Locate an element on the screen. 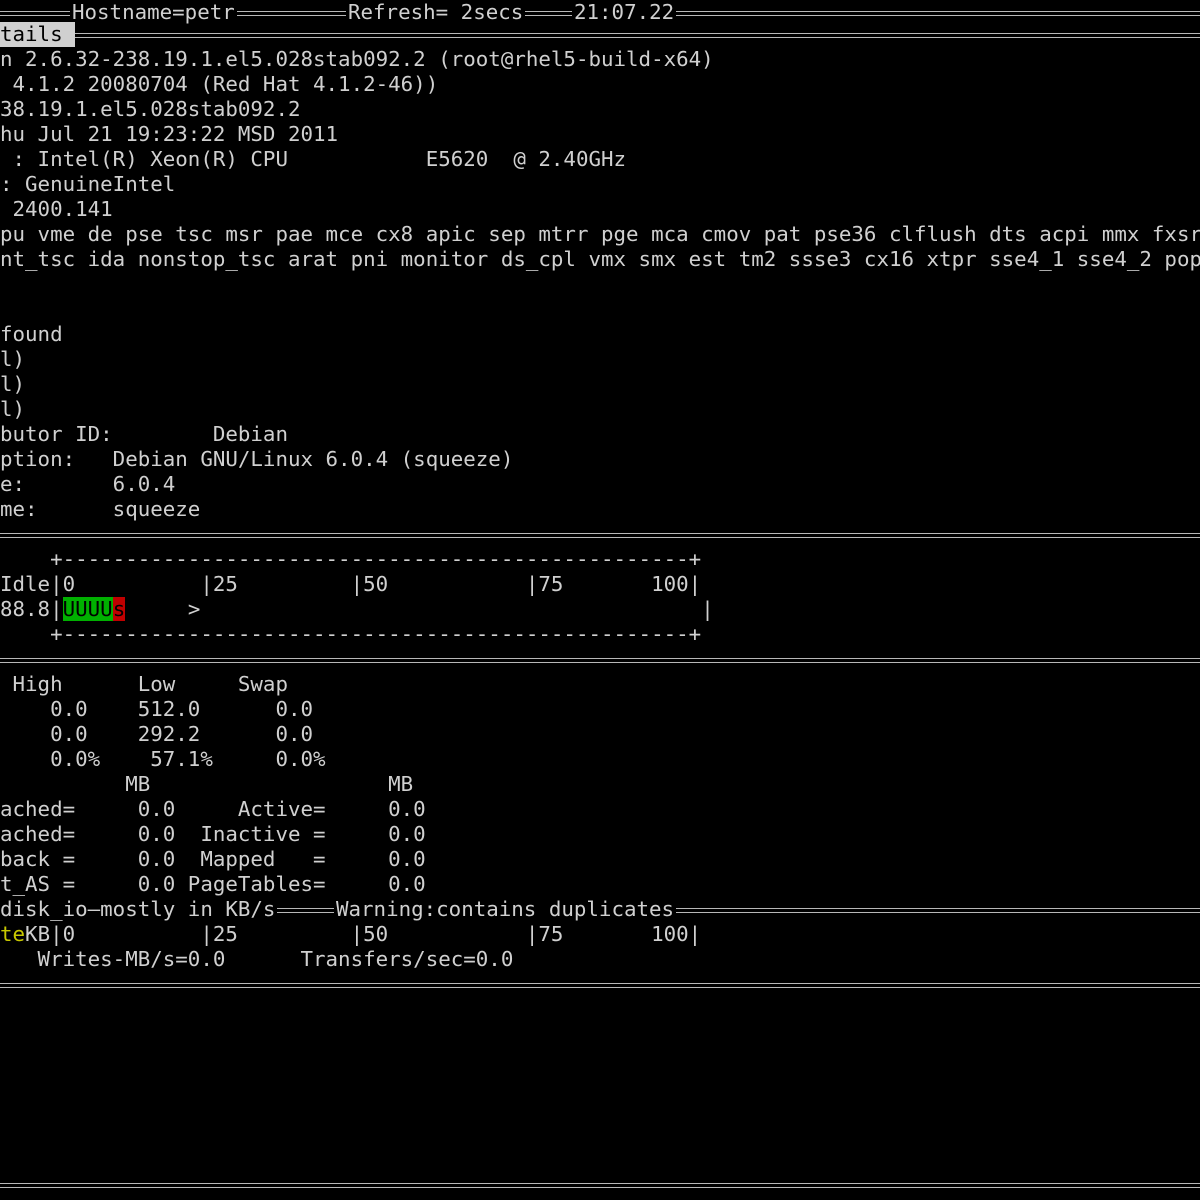  cpu-graph-scale: |0 |25 |50 |75 100| is located at coordinates (376, 584).